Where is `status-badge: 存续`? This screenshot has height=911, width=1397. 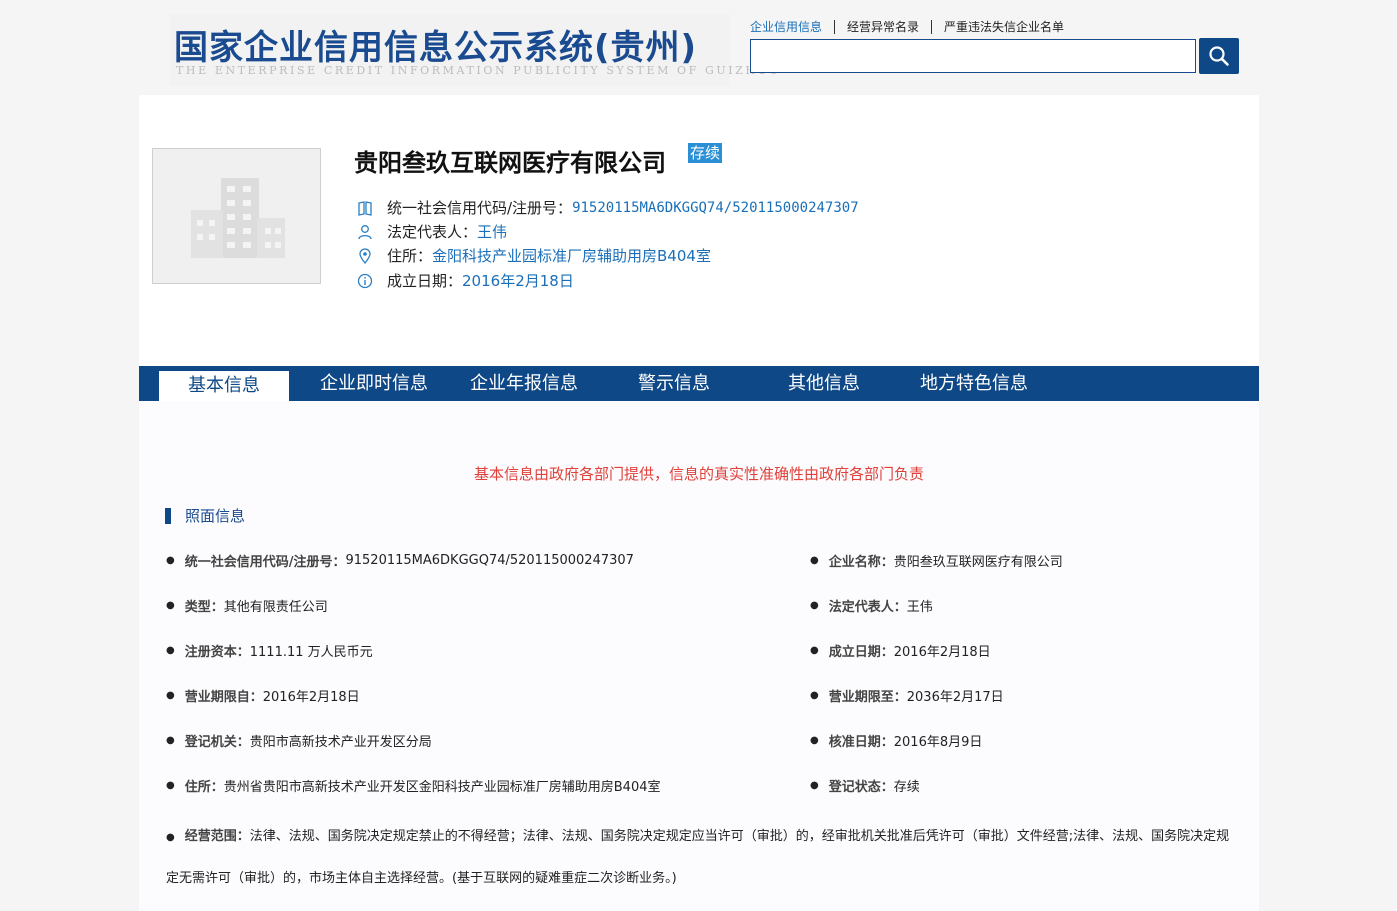
status-badge: 存续 is located at coordinates (705, 153).